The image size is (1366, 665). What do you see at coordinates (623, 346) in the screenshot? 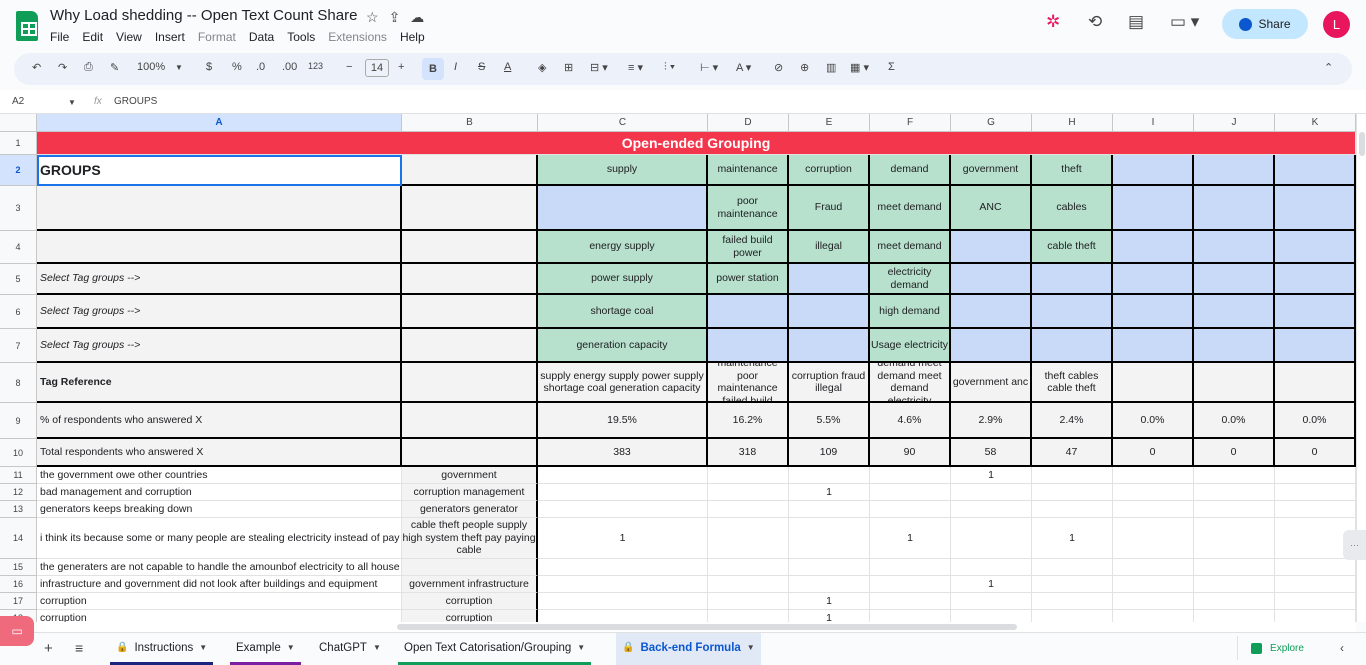
I see `cell-c7: generation capacity` at bounding box center [623, 346].